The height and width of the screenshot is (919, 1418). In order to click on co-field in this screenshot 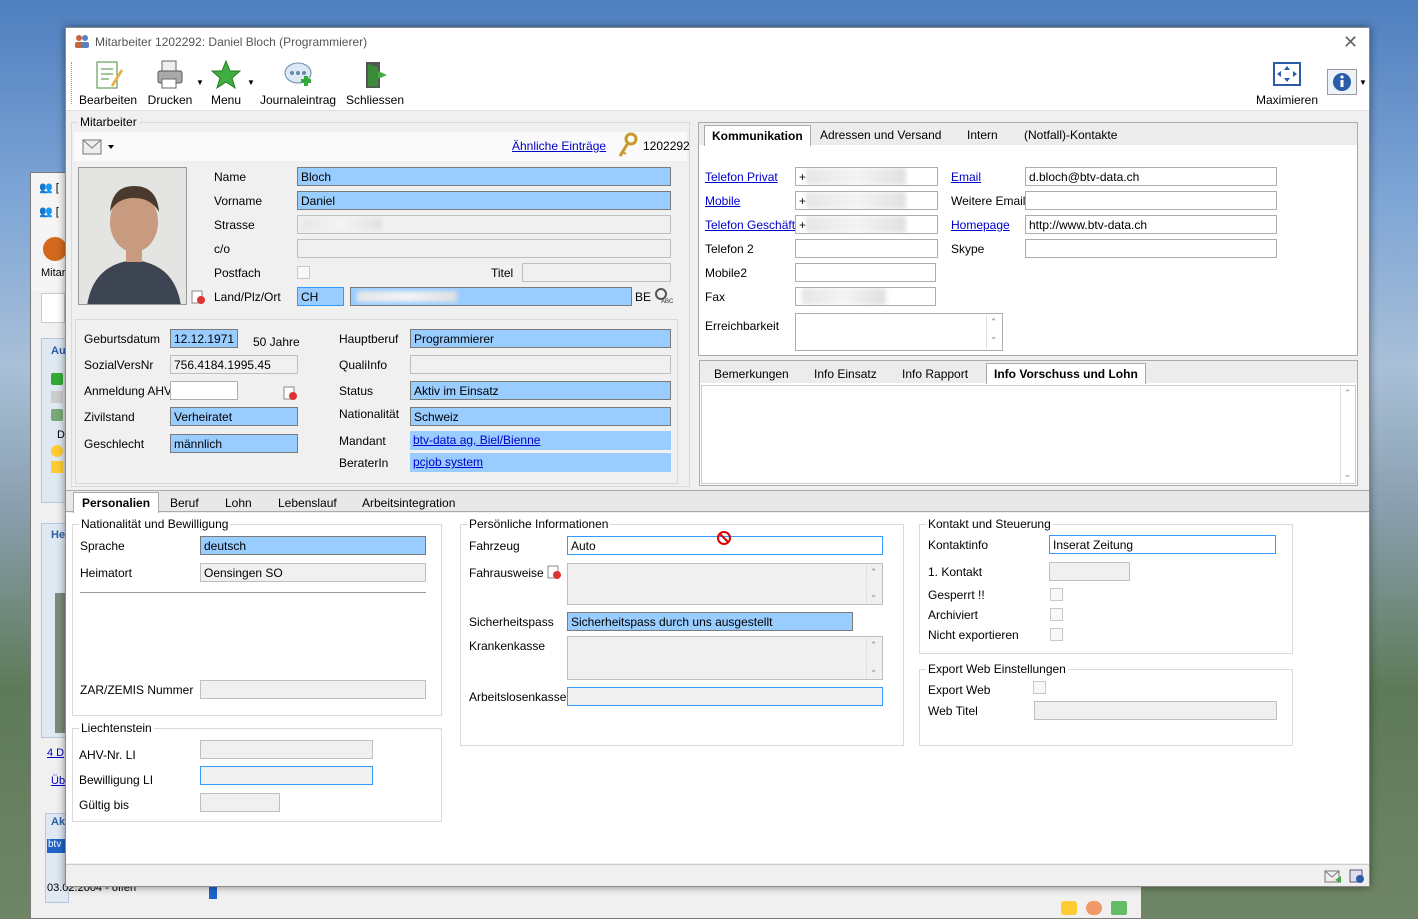, I will do `click(484, 248)`.